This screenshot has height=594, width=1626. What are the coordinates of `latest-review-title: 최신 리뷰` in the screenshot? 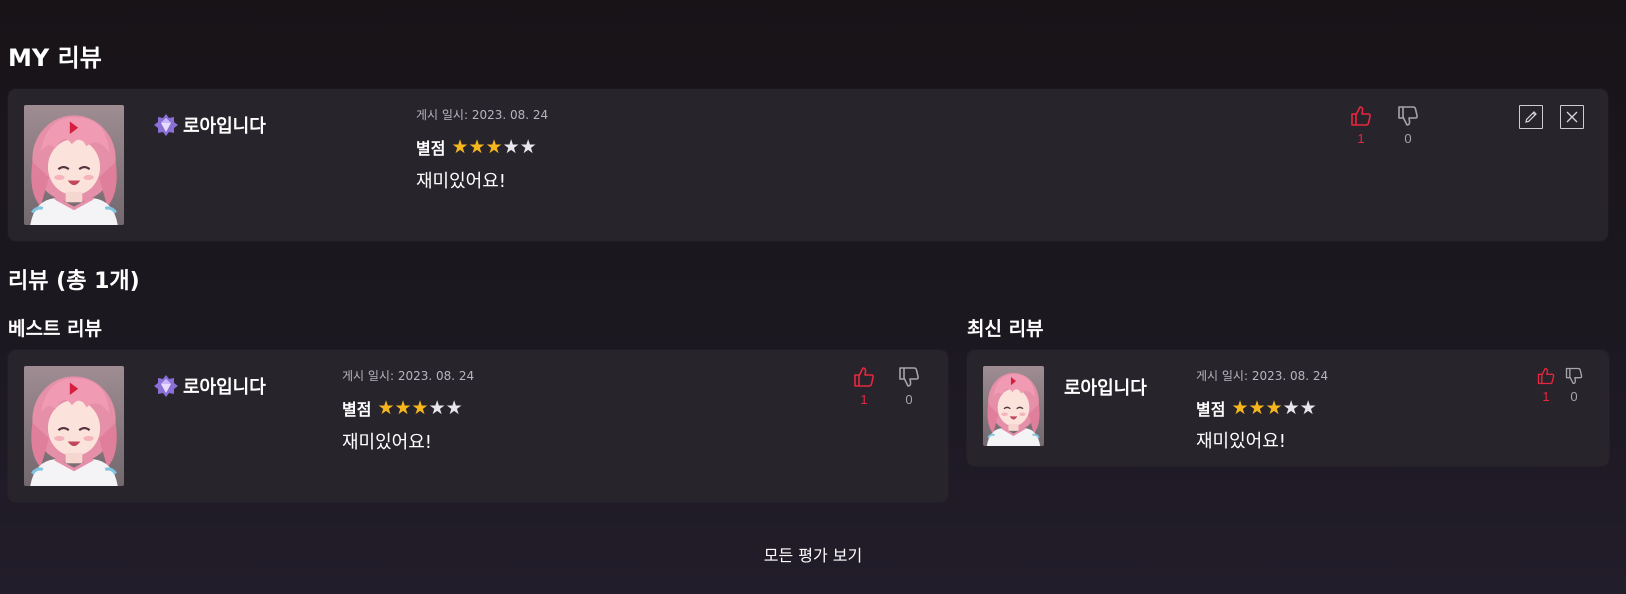 It's located at (1005, 329).